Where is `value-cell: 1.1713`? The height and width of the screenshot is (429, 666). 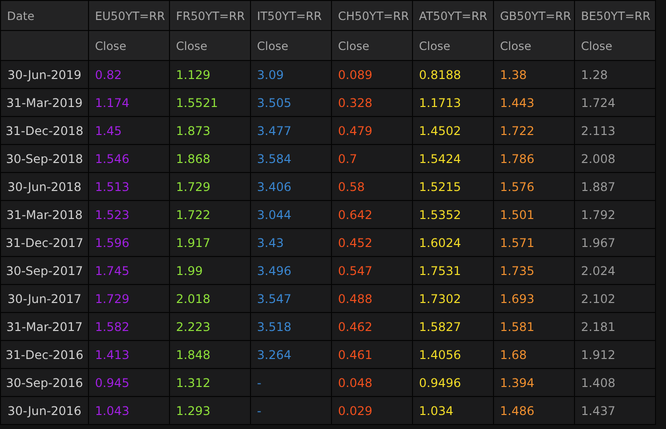
value-cell: 1.1713 is located at coordinates (453, 102).